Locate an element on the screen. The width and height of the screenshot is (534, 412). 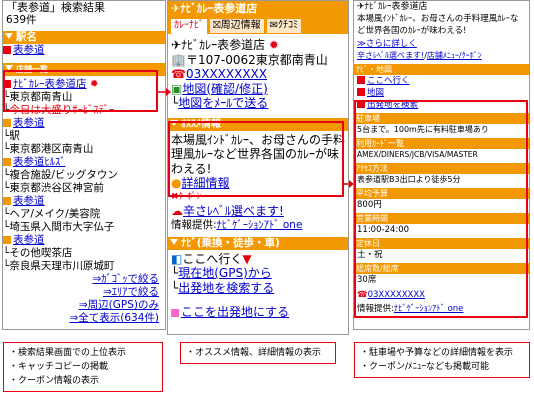
note-mid-1: ・オススメ情報、詳細情報の表示 is located at coordinates (254, 353).